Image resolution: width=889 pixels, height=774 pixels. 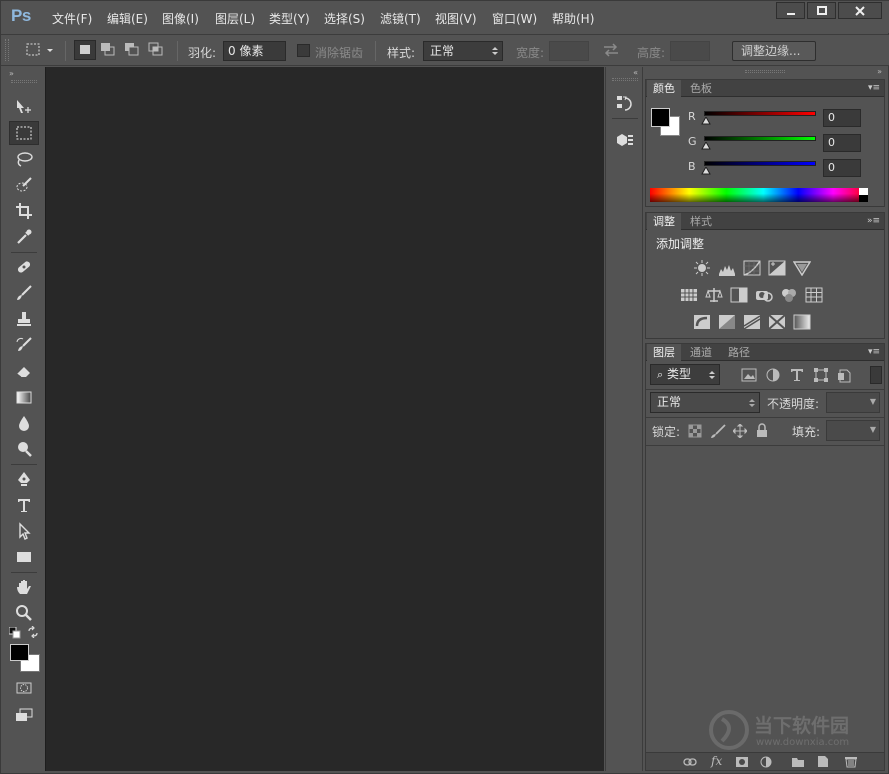 What do you see at coordinates (72, 18) in the screenshot?
I see `menu-file: 文件(F)` at bounding box center [72, 18].